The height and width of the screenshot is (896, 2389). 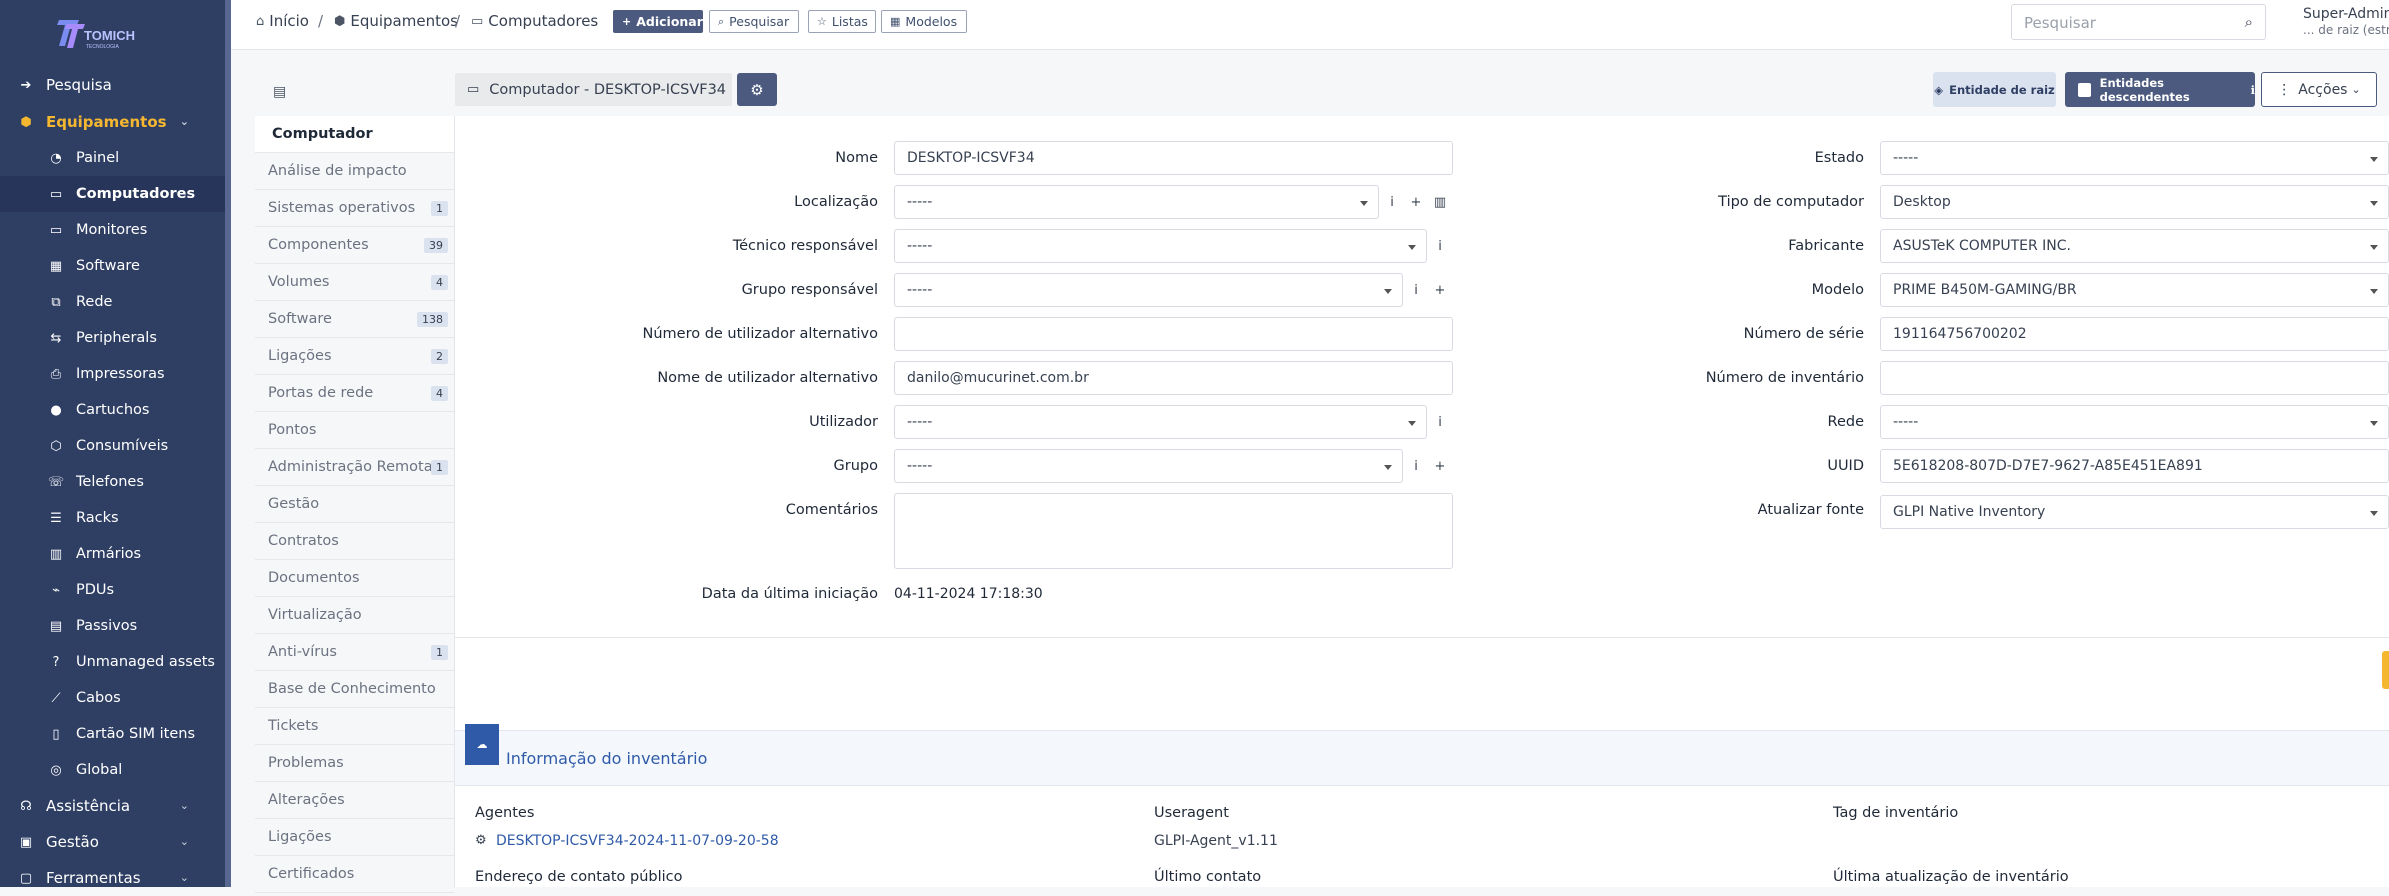 What do you see at coordinates (1173, 334) in the screenshot?
I see `alt-user-num-input` at bounding box center [1173, 334].